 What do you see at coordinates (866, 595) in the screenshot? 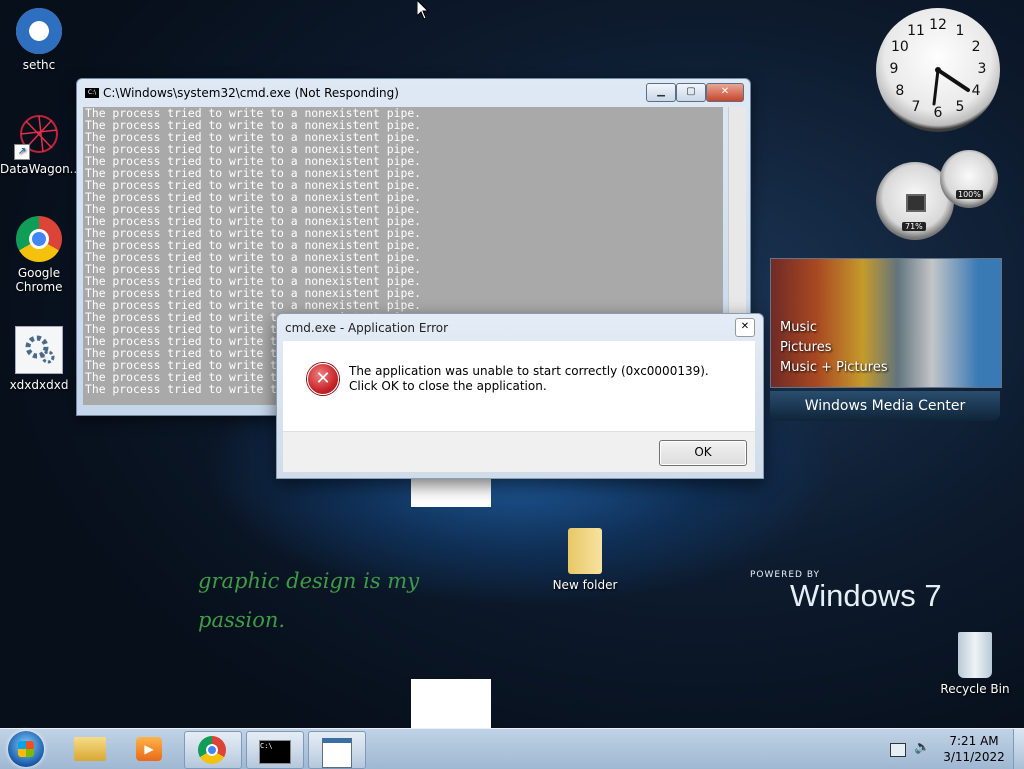
I see `windows-7-logo-text: Windows 7` at bounding box center [866, 595].